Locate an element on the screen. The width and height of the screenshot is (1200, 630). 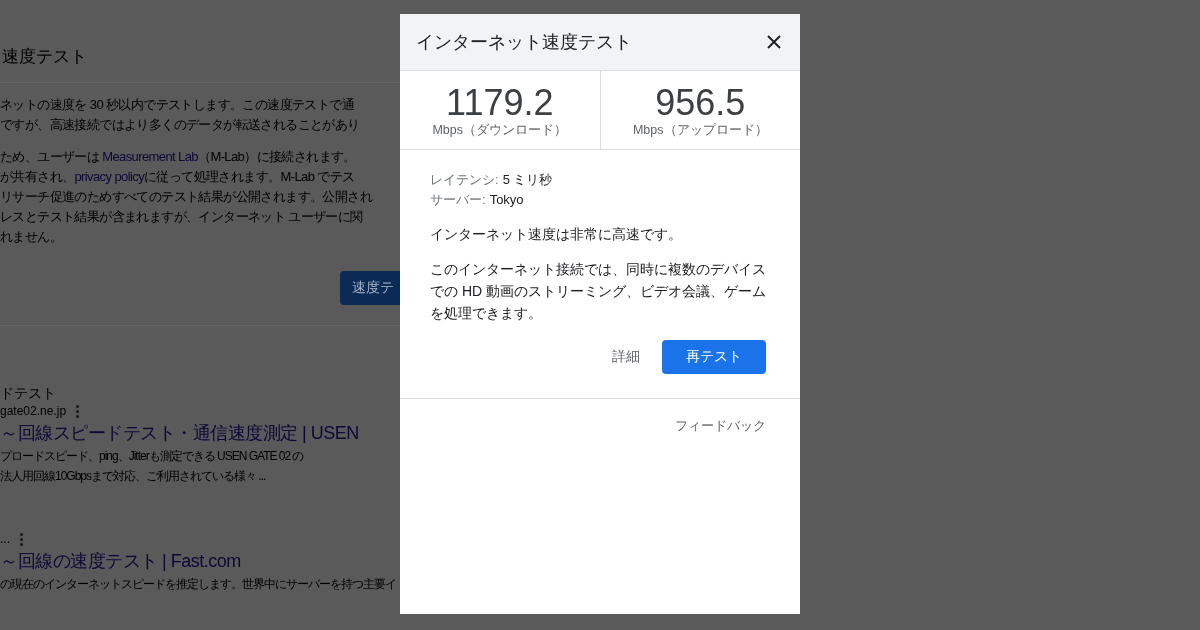
paragraph-line: リサーチ促進のためすべてのテスト結果が公開されます。公開され is located at coordinates (187, 197).